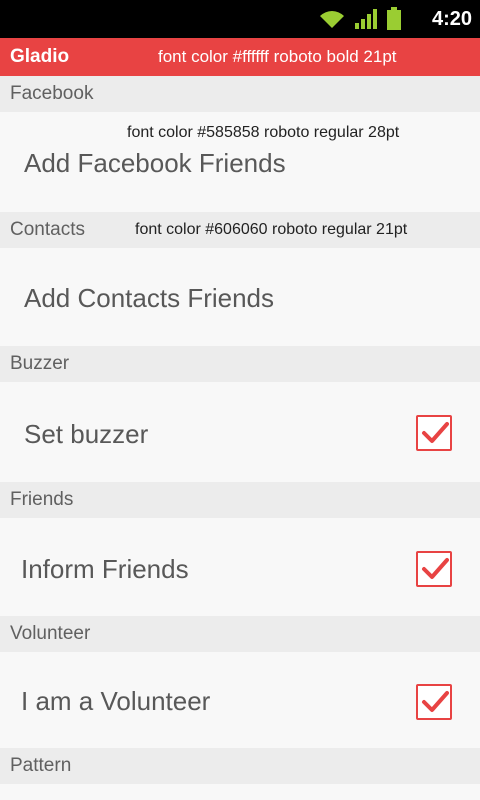  What do you see at coordinates (240, 94) in the screenshot?
I see `section-header-facebook: Facebook` at bounding box center [240, 94].